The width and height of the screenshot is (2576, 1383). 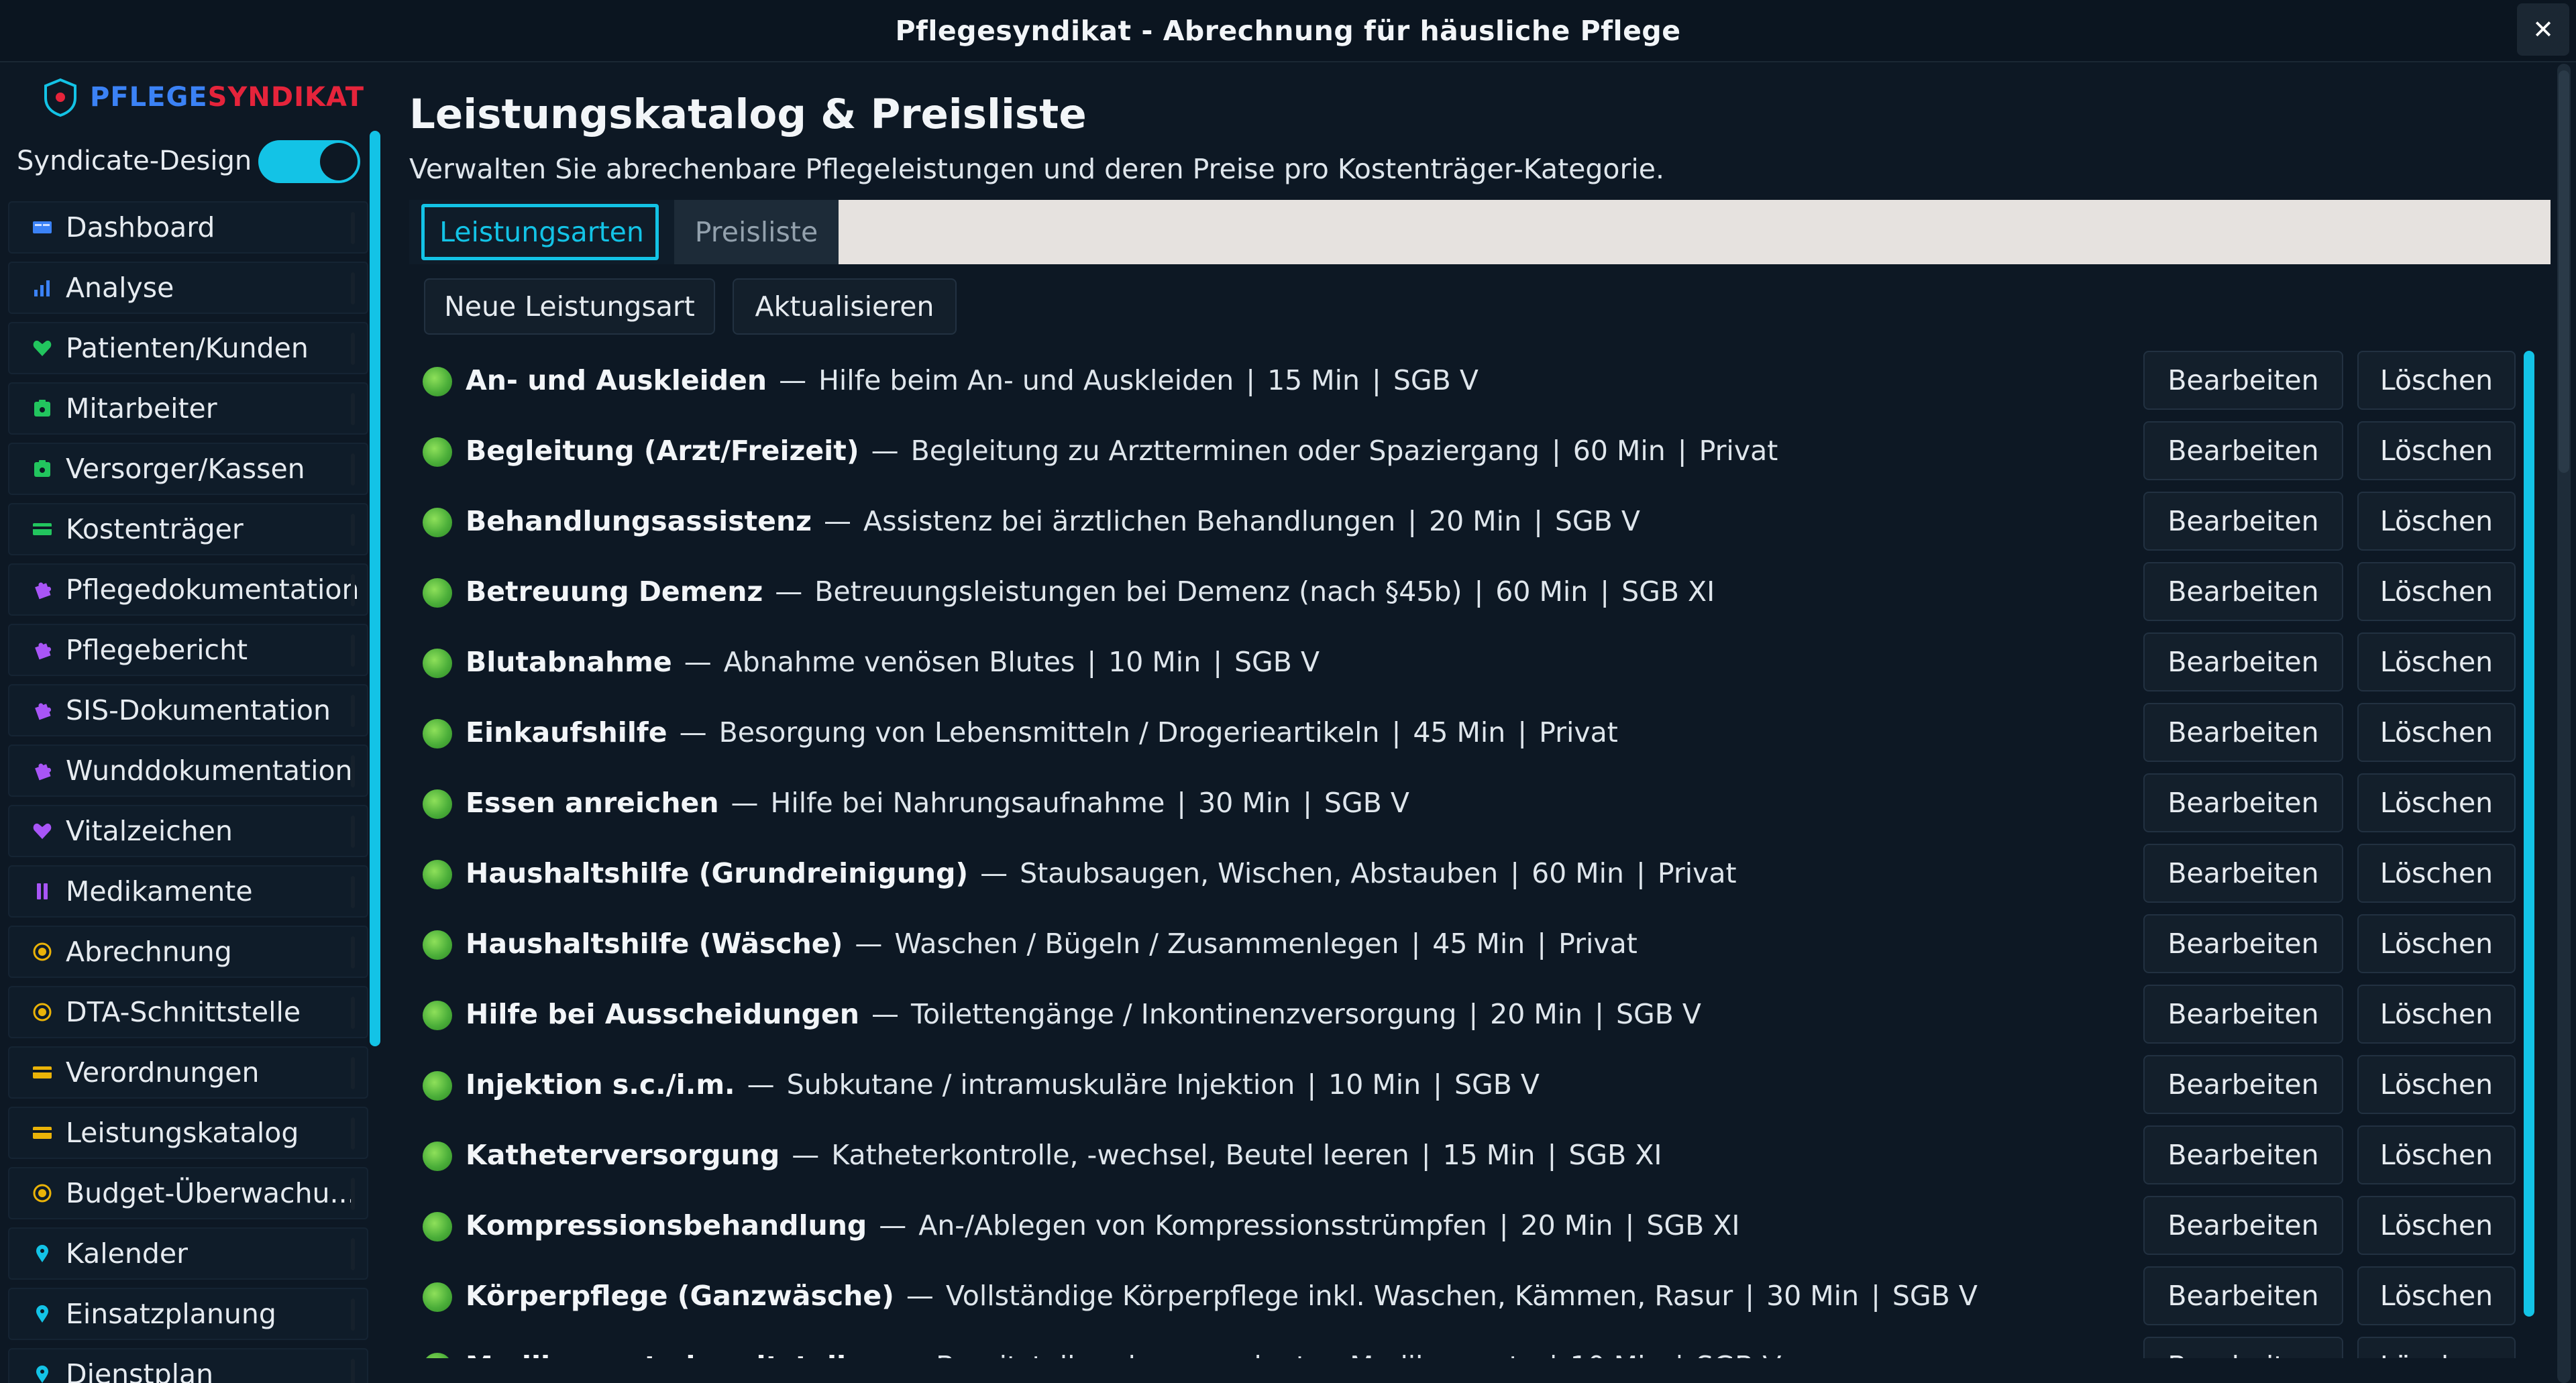 I want to click on sidebar-item-versorger-kassen: Versorger/Kassen, so click(x=188, y=469).